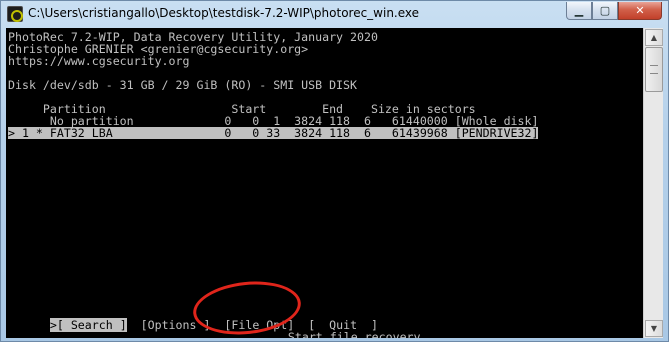 The width and height of the screenshot is (669, 342). I want to click on app-icon, so click(15, 14).